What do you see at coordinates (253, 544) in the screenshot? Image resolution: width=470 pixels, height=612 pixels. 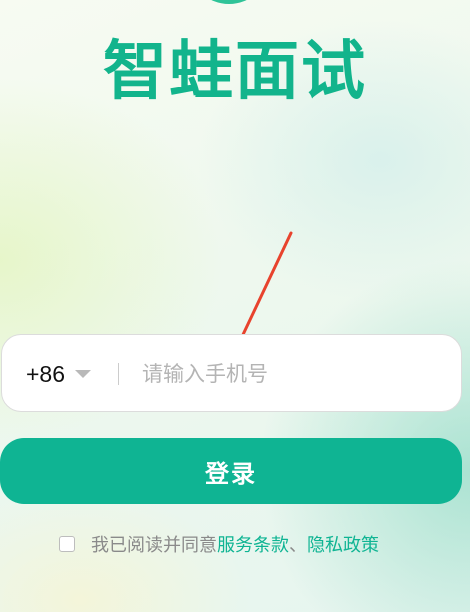 I see `terms-link: 服务条款` at bounding box center [253, 544].